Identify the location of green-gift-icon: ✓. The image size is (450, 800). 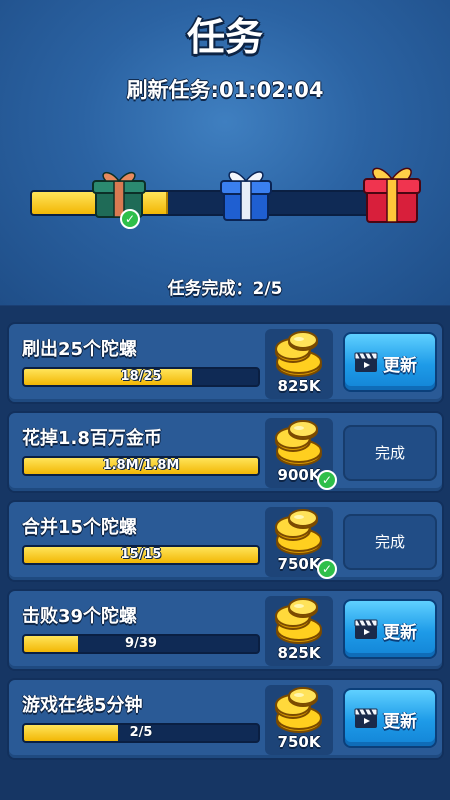
(119, 197).